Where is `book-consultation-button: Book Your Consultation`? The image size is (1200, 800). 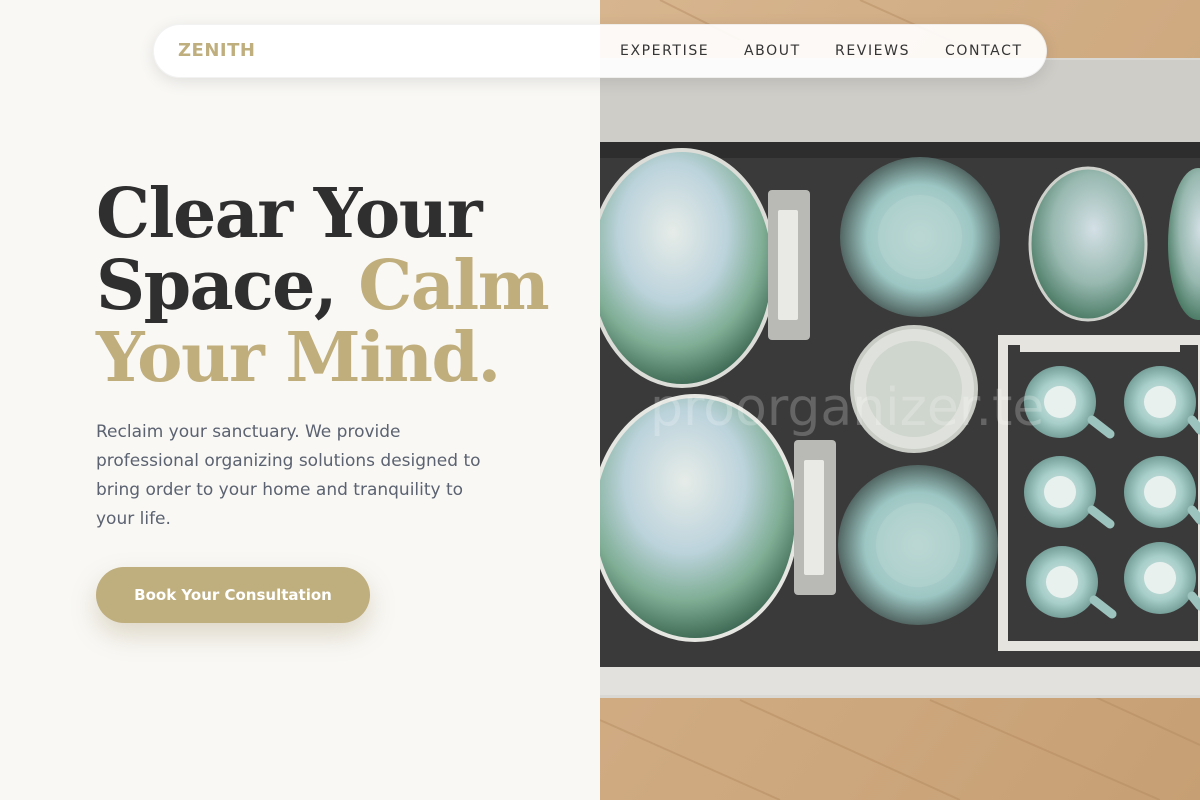
book-consultation-button: Book Your Consultation is located at coordinates (233, 595).